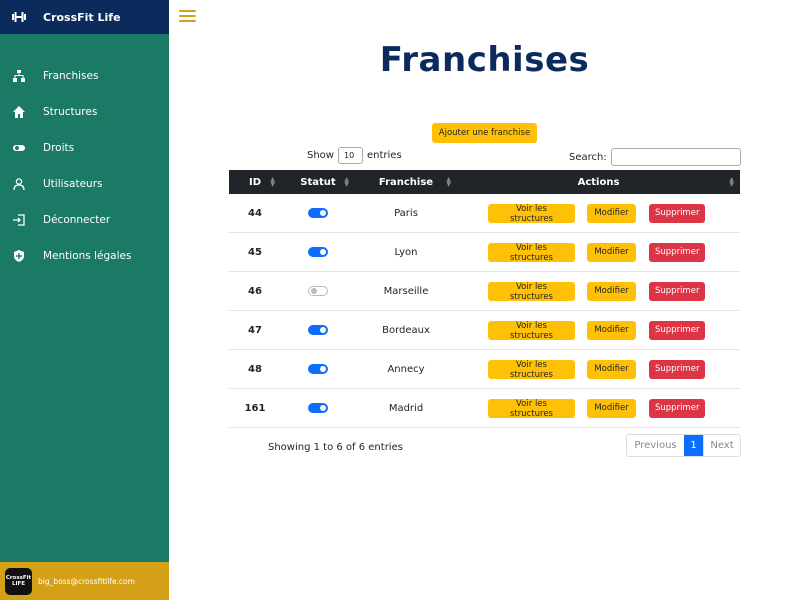  What do you see at coordinates (84, 581) in the screenshot?
I see `user-bar: CrossFit LIFE big_boss@crossfitlife.com` at bounding box center [84, 581].